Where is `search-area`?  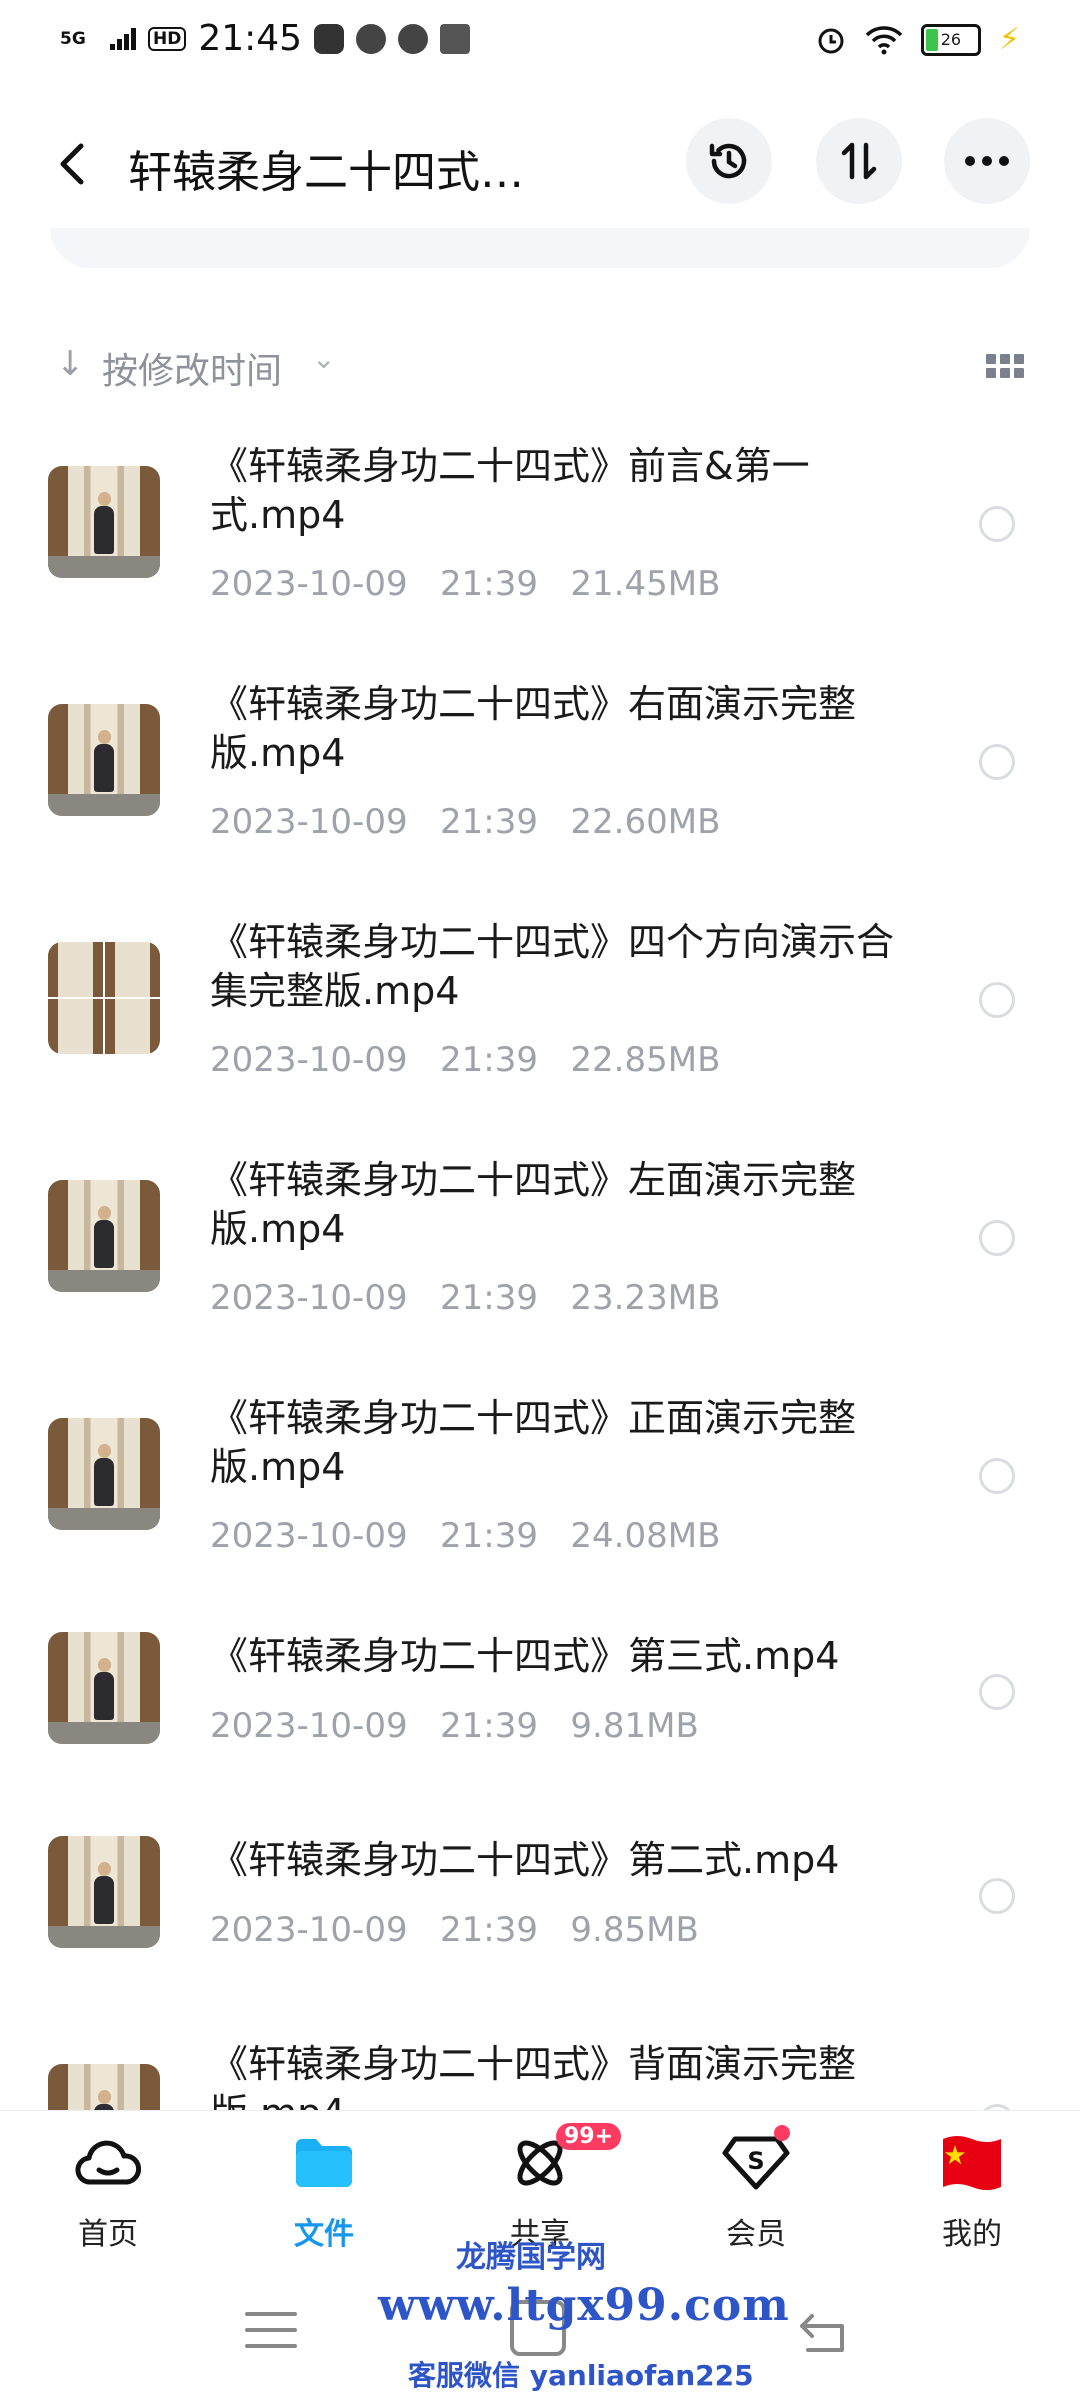
search-area is located at coordinates (540, 248).